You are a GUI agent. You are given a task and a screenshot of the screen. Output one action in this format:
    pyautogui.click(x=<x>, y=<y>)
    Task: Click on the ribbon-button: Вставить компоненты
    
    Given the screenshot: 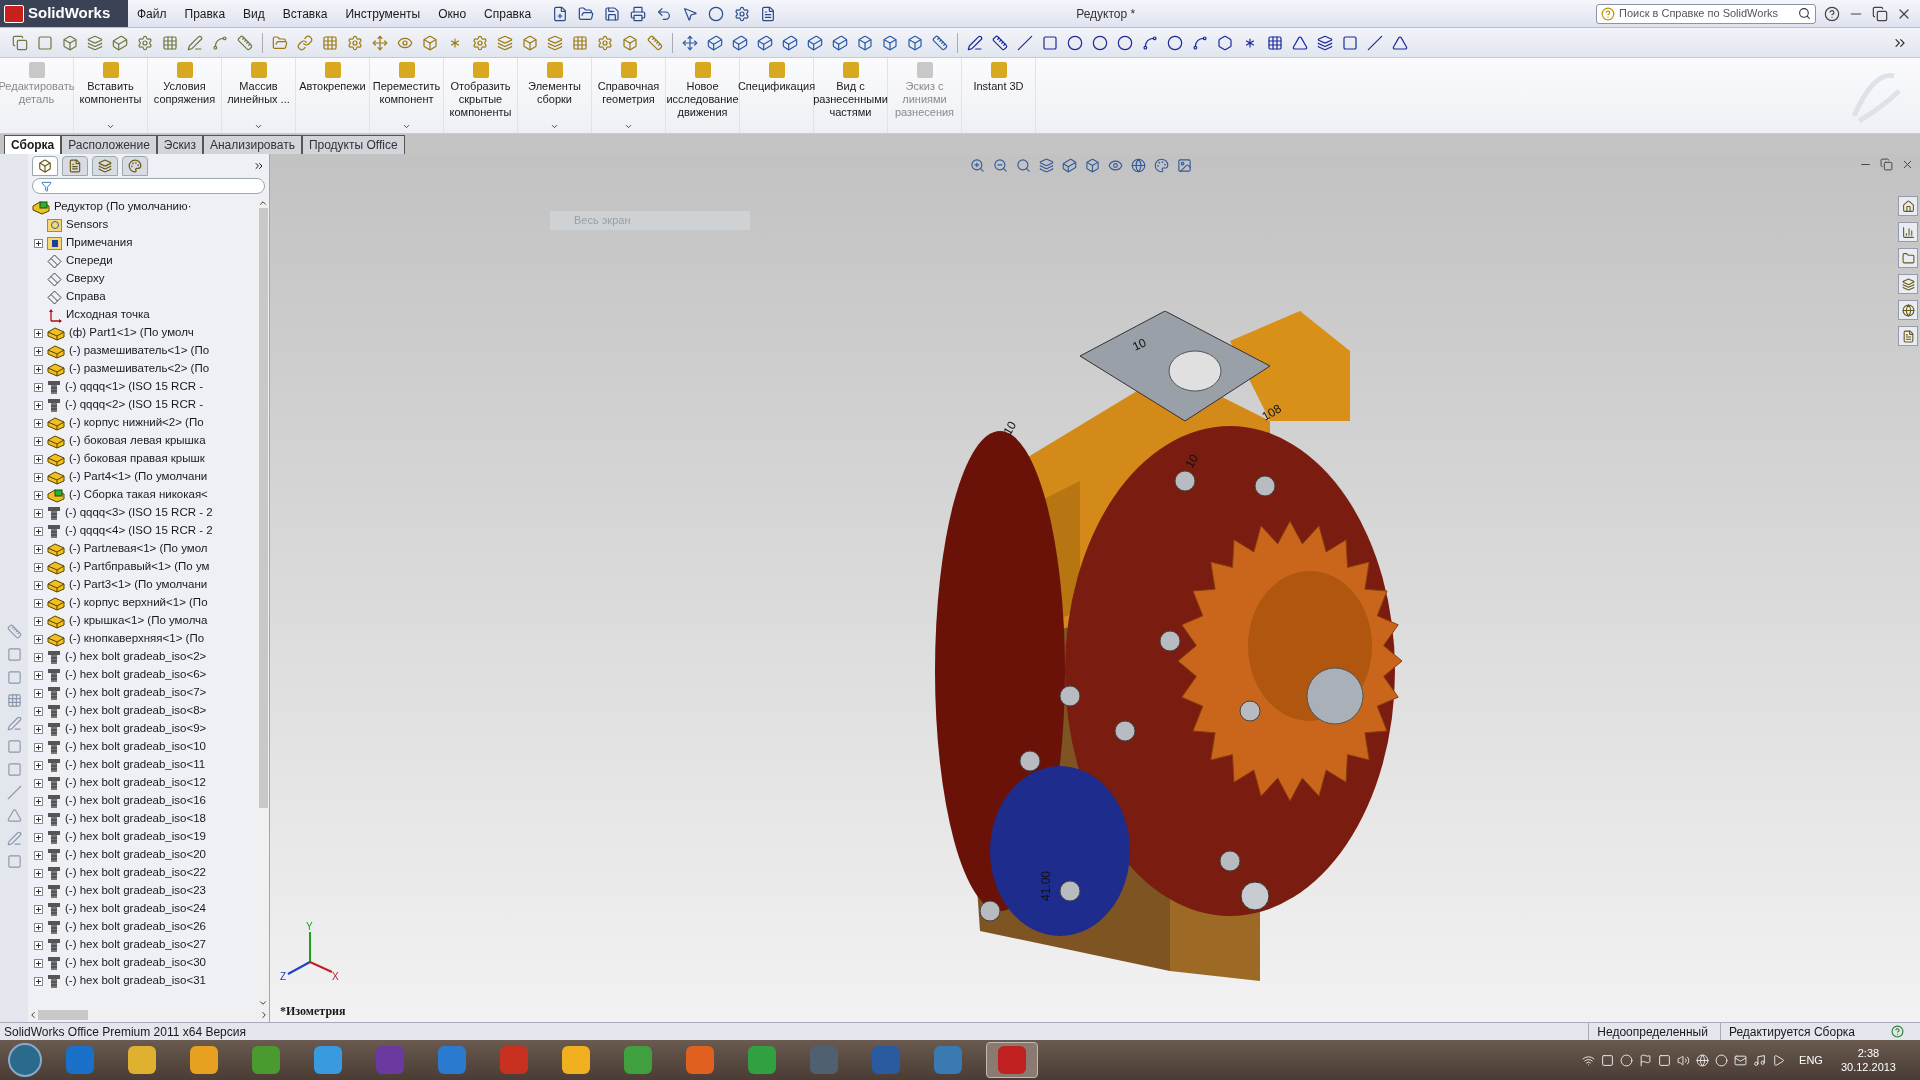 What is the action you would take?
    pyautogui.click(x=111, y=95)
    